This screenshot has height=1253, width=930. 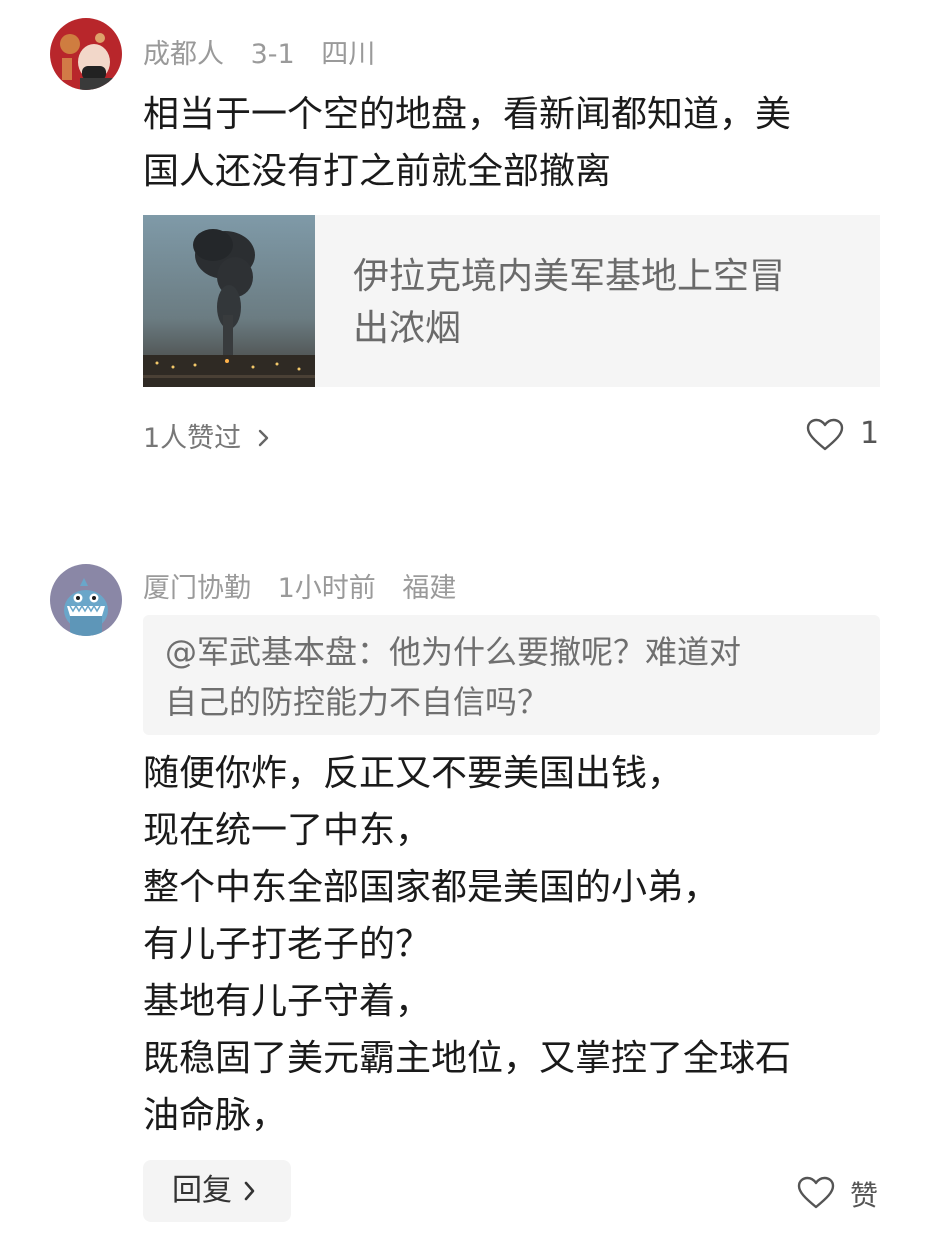 I want to click on quoted-text-line: 自己的防控能力不自信吗？, so click(x=357, y=702).